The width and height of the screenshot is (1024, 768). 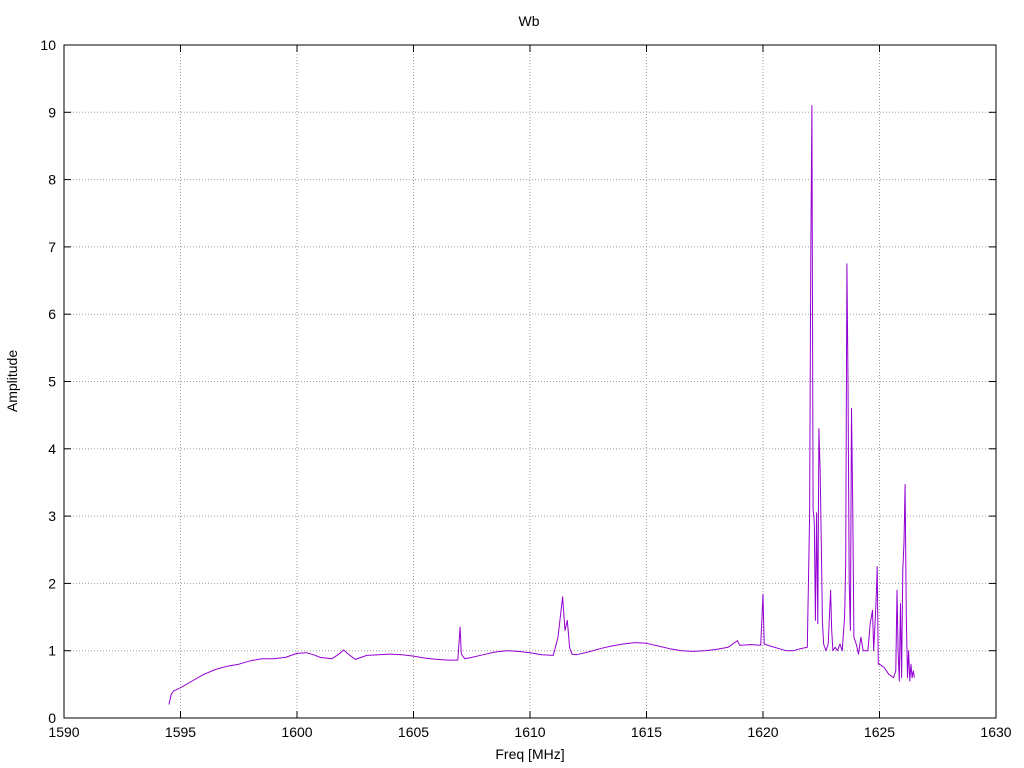 What do you see at coordinates (180, 732) in the screenshot?
I see `x-tick-label: 1595` at bounding box center [180, 732].